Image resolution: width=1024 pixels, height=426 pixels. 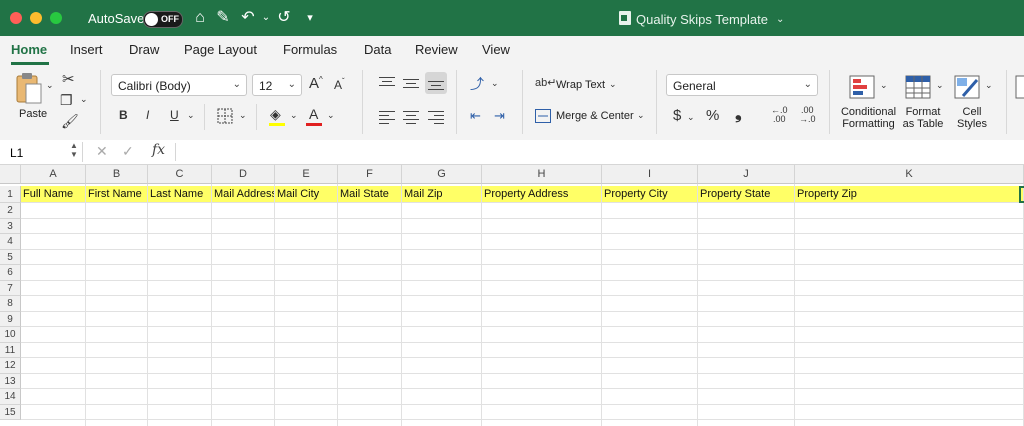 I want to click on font-name-select: Calibri (Body) ⌄, so click(x=179, y=85).